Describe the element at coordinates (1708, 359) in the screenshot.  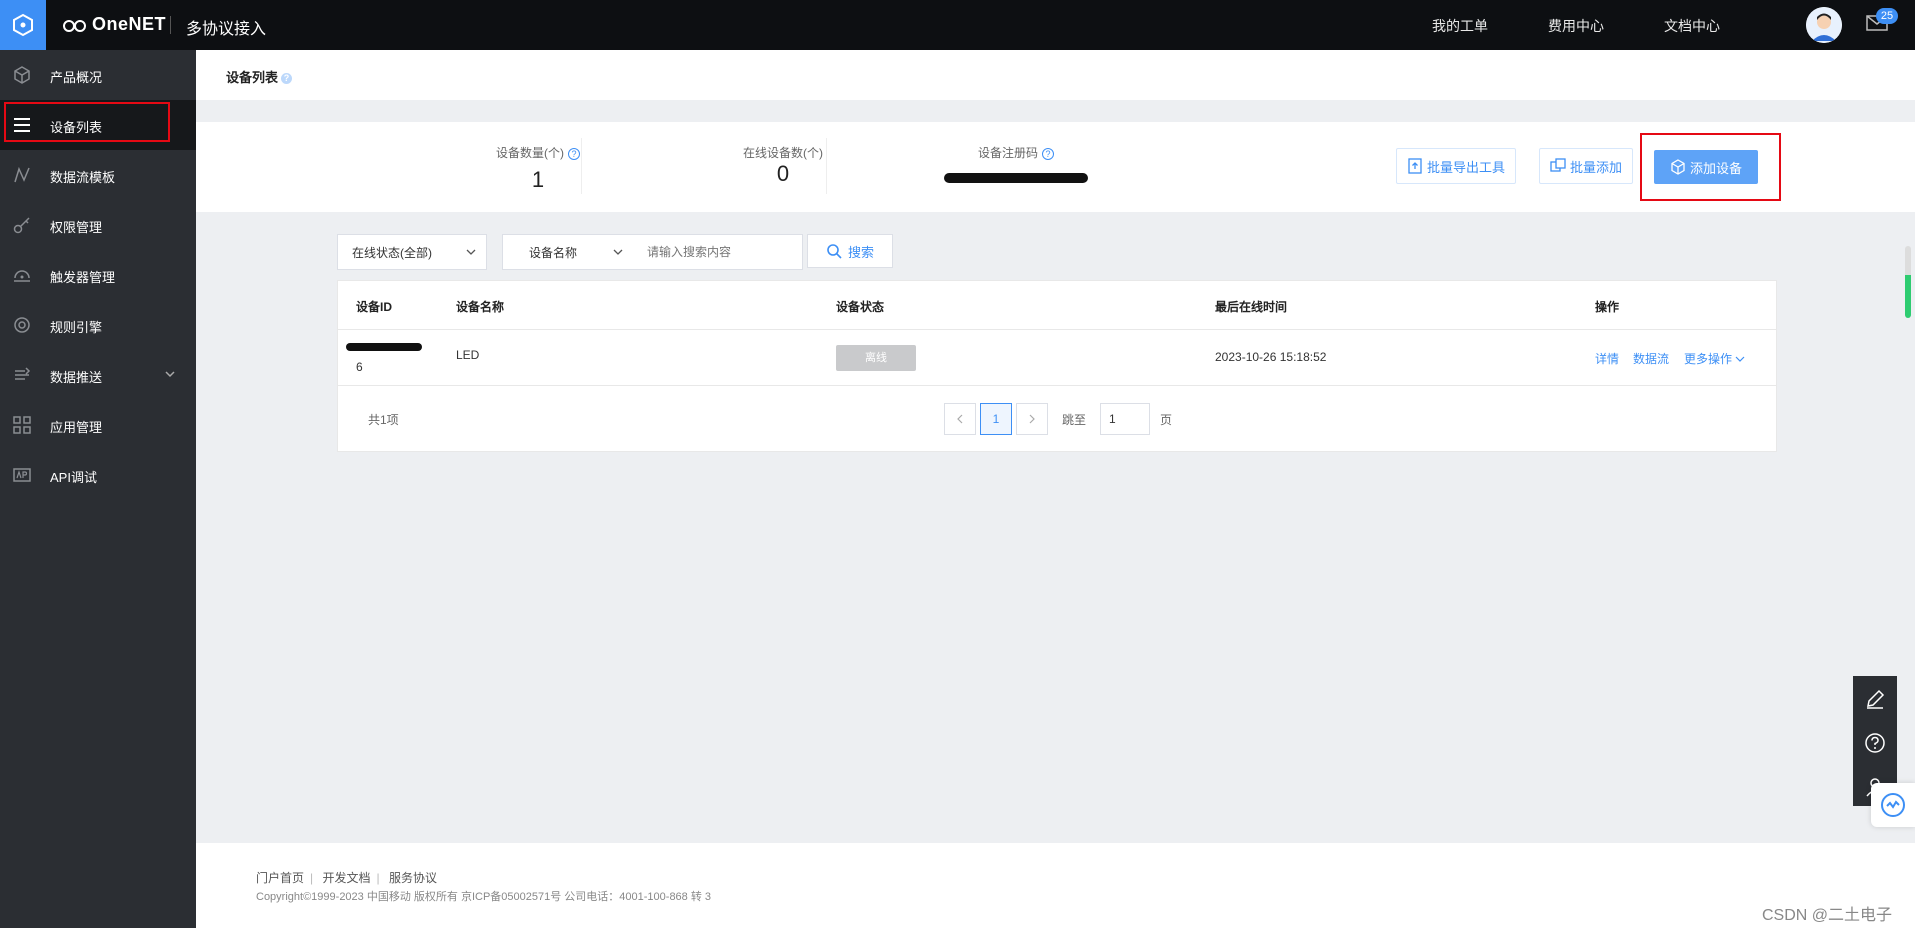
I see `more-actions-label: 更多操作` at that location.